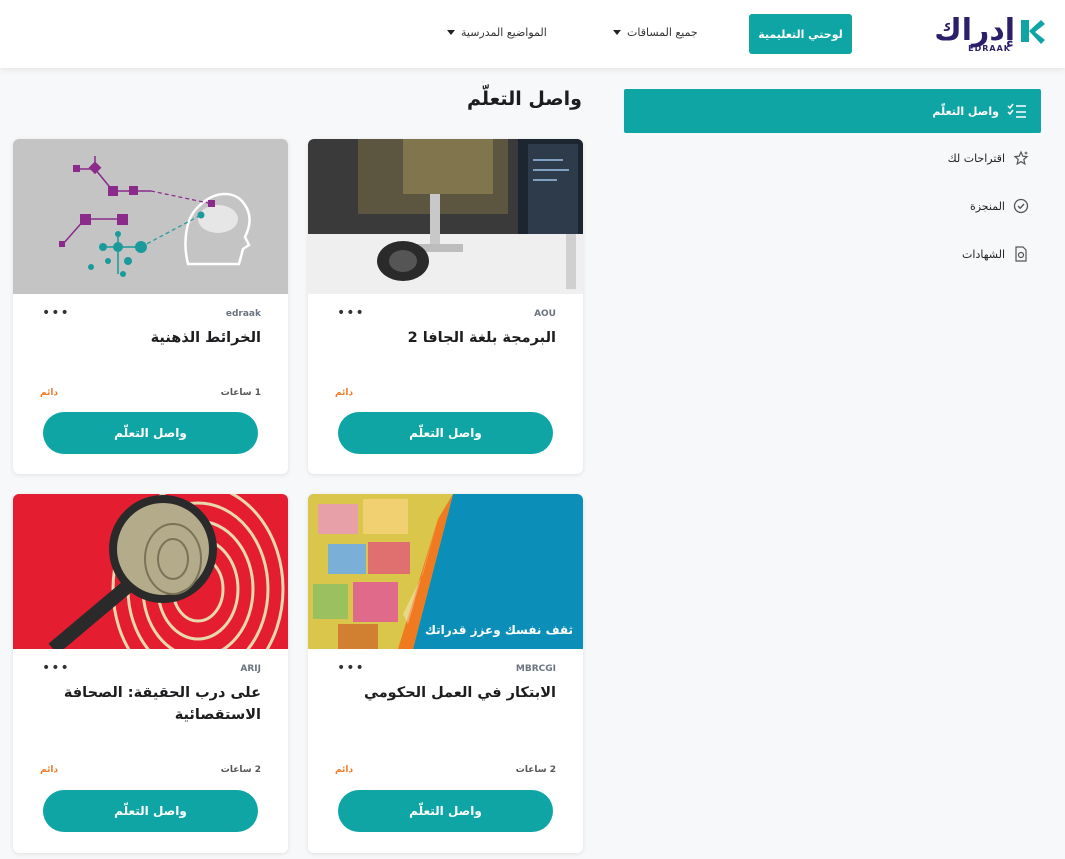 The image size is (1065, 859). I want to click on course-provider: ARIJ, so click(250, 669).